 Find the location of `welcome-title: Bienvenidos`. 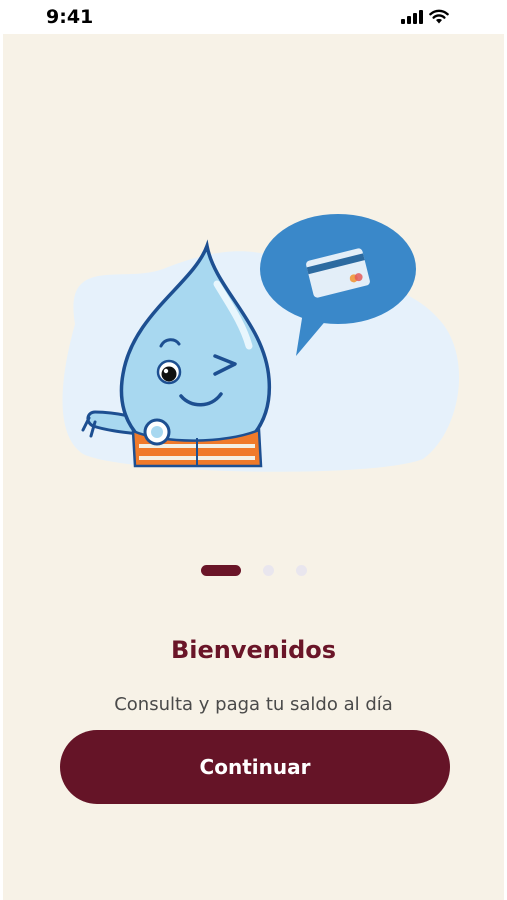

welcome-title: Bienvenidos is located at coordinates (253, 650).